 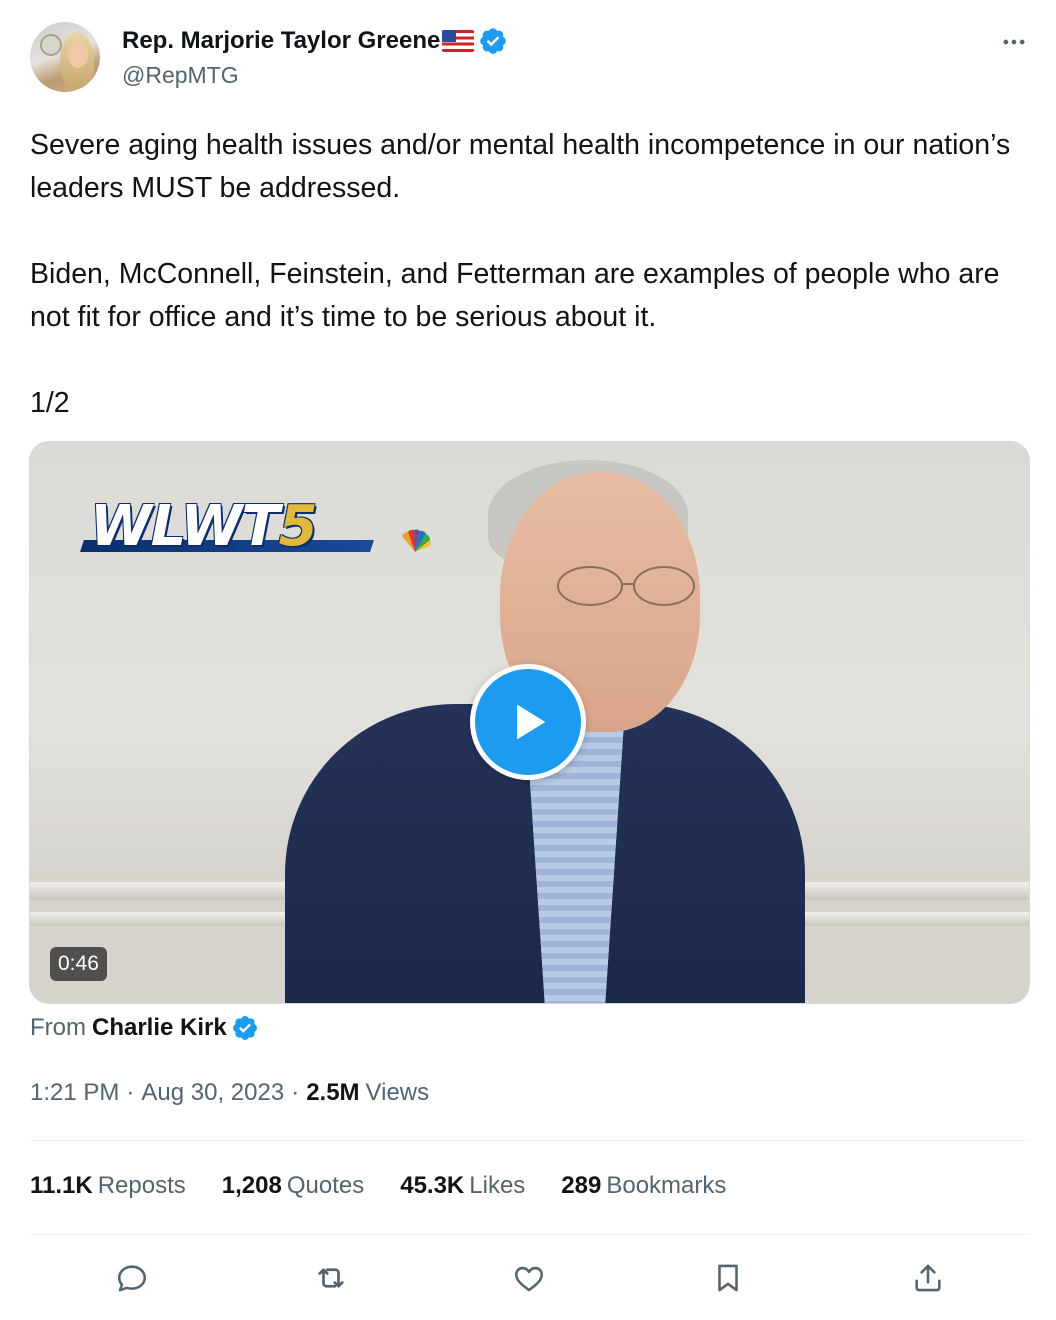 What do you see at coordinates (298, 526) in the screenshot?
I see `logo-number: 5` at bounding box center [298, 526].